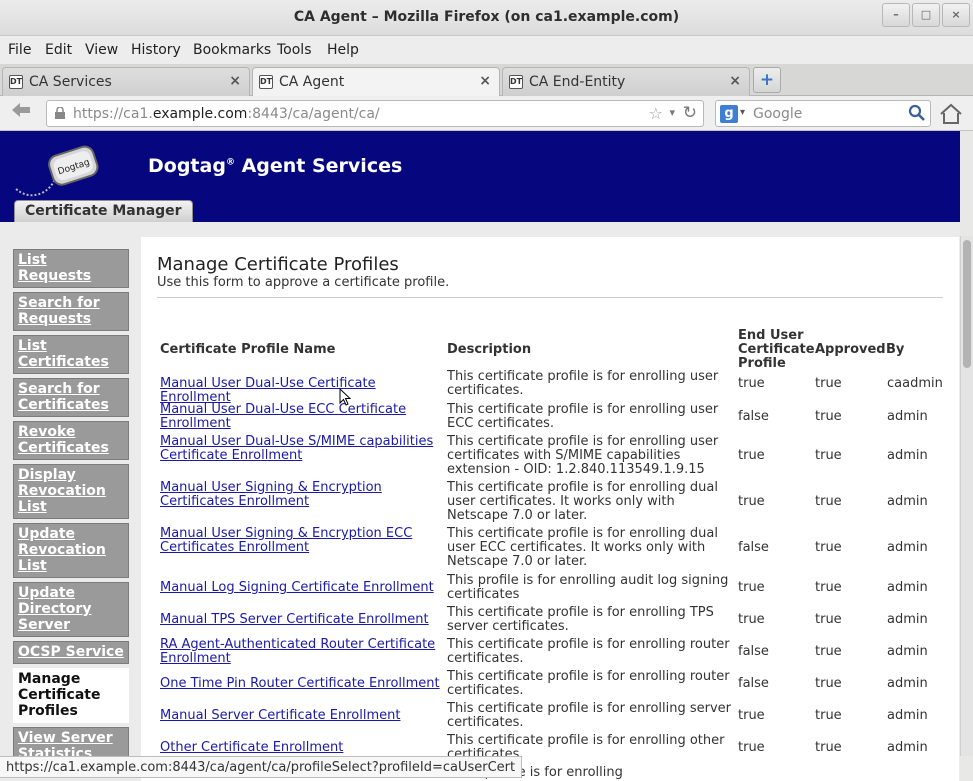  I want to click on tab-ca-services: DT CA Services ×, so click(126, 81).